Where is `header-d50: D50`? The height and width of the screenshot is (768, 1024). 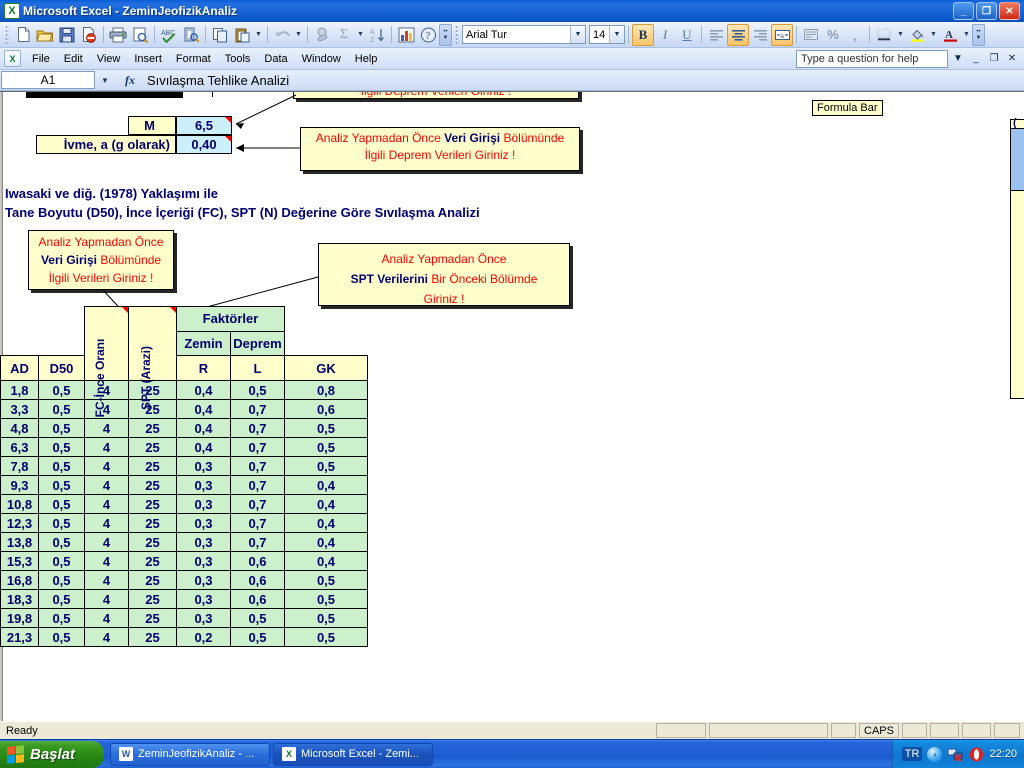 header-d50: D50 is located at coordinates (61, 368).